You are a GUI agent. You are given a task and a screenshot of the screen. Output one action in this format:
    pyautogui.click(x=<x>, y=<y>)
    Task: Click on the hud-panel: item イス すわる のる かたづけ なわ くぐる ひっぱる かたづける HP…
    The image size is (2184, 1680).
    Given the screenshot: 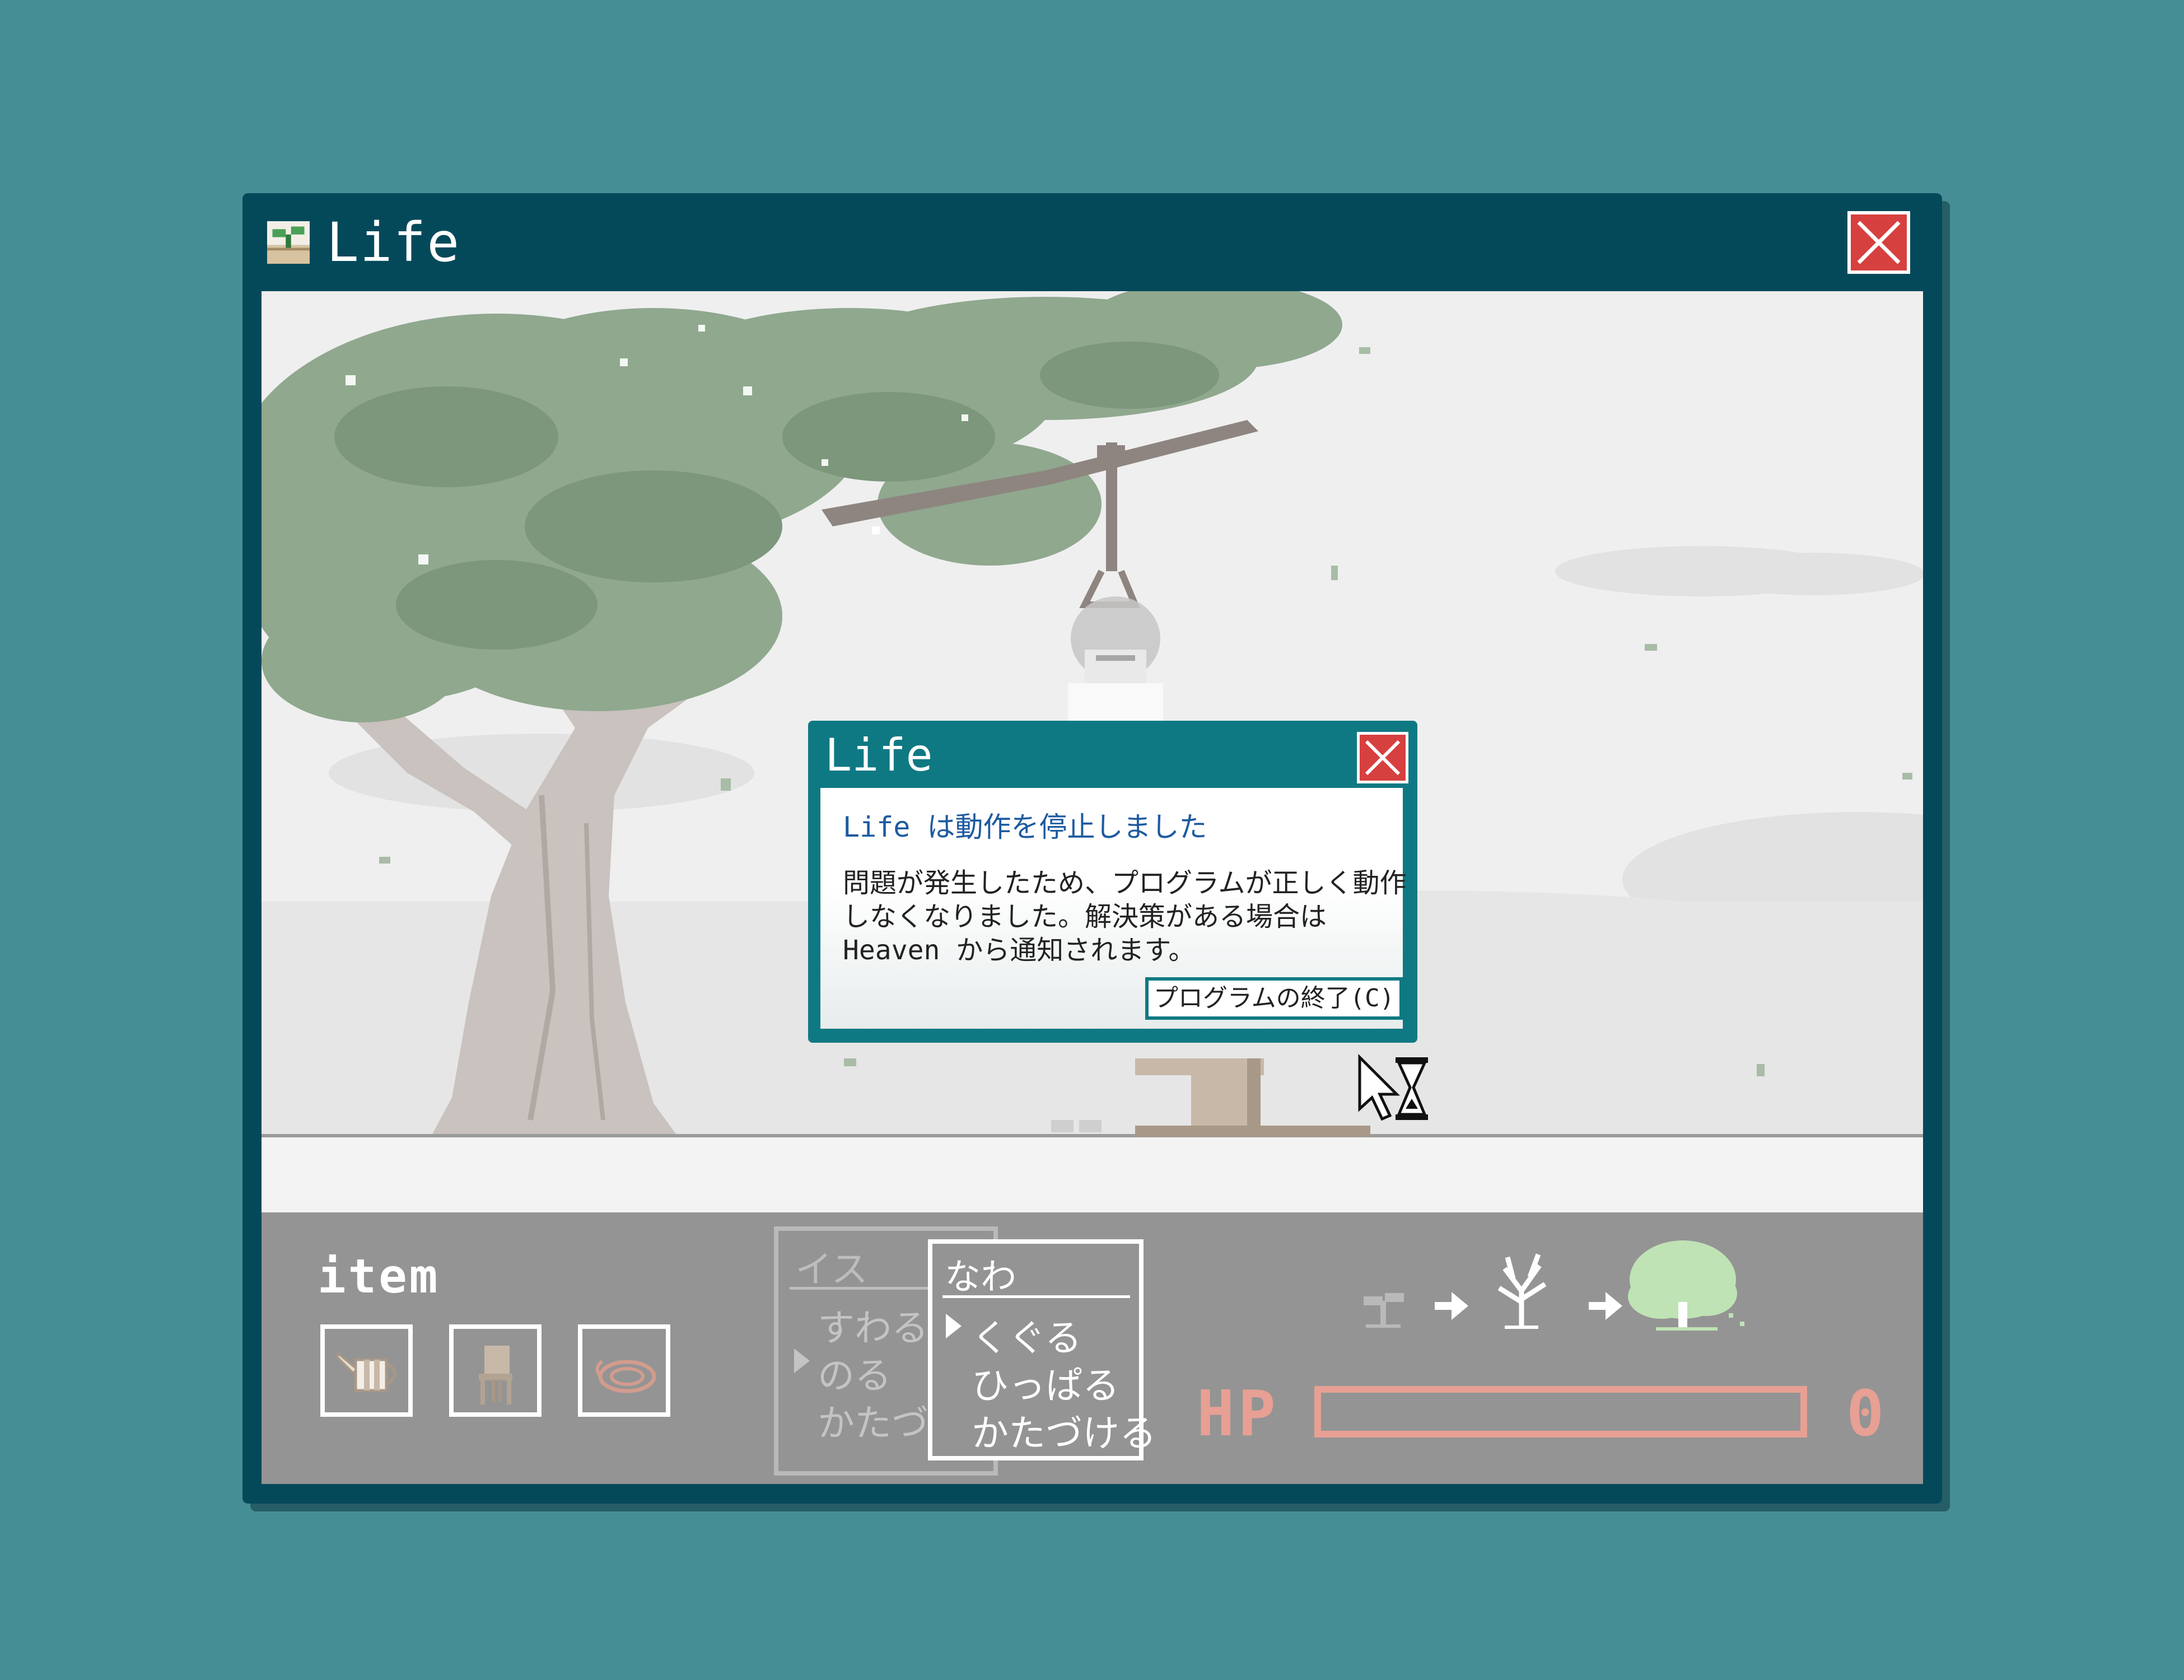 What is the action you would take?
    pyautogui.click(x=1093, y=1348)
    